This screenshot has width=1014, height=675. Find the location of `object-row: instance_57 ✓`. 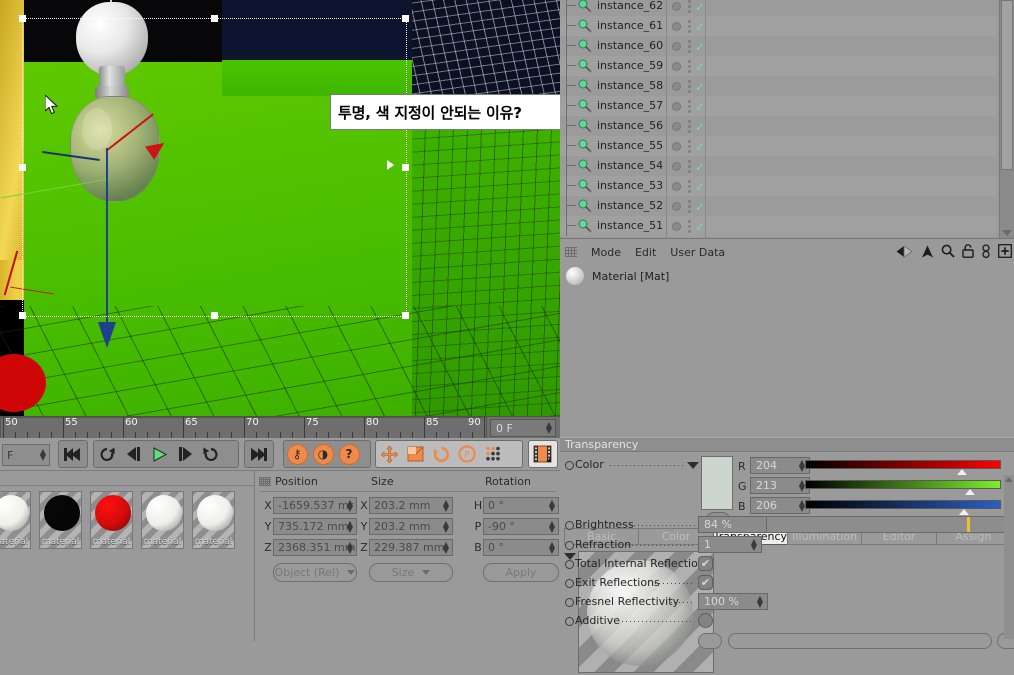

object-row: instance_57 ✓ is located at coordinates (778, 106).